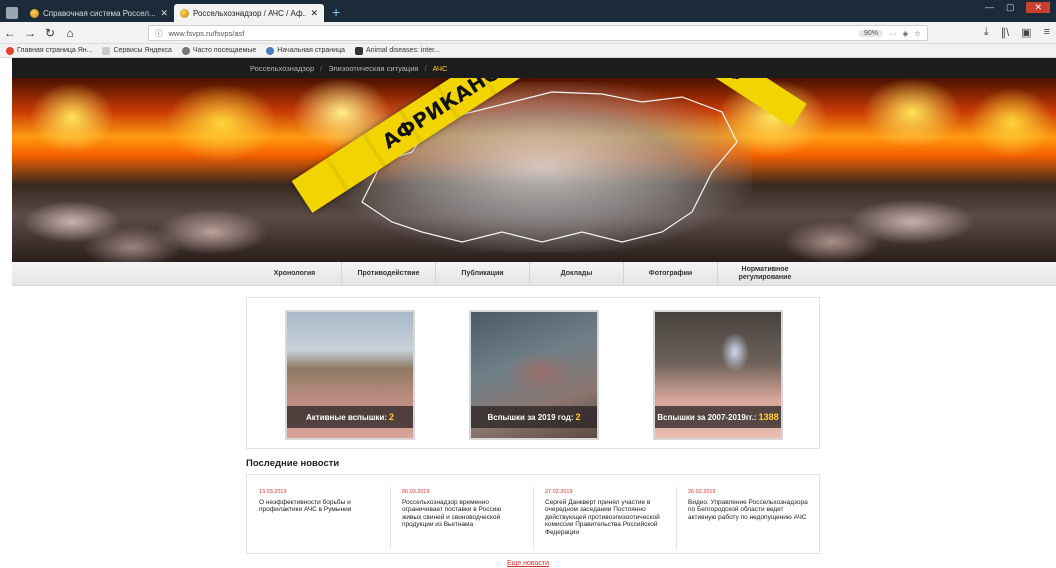  Describe the element at coordinates (10, 50) in the screenshot. I see `yandex-icon` at that location.